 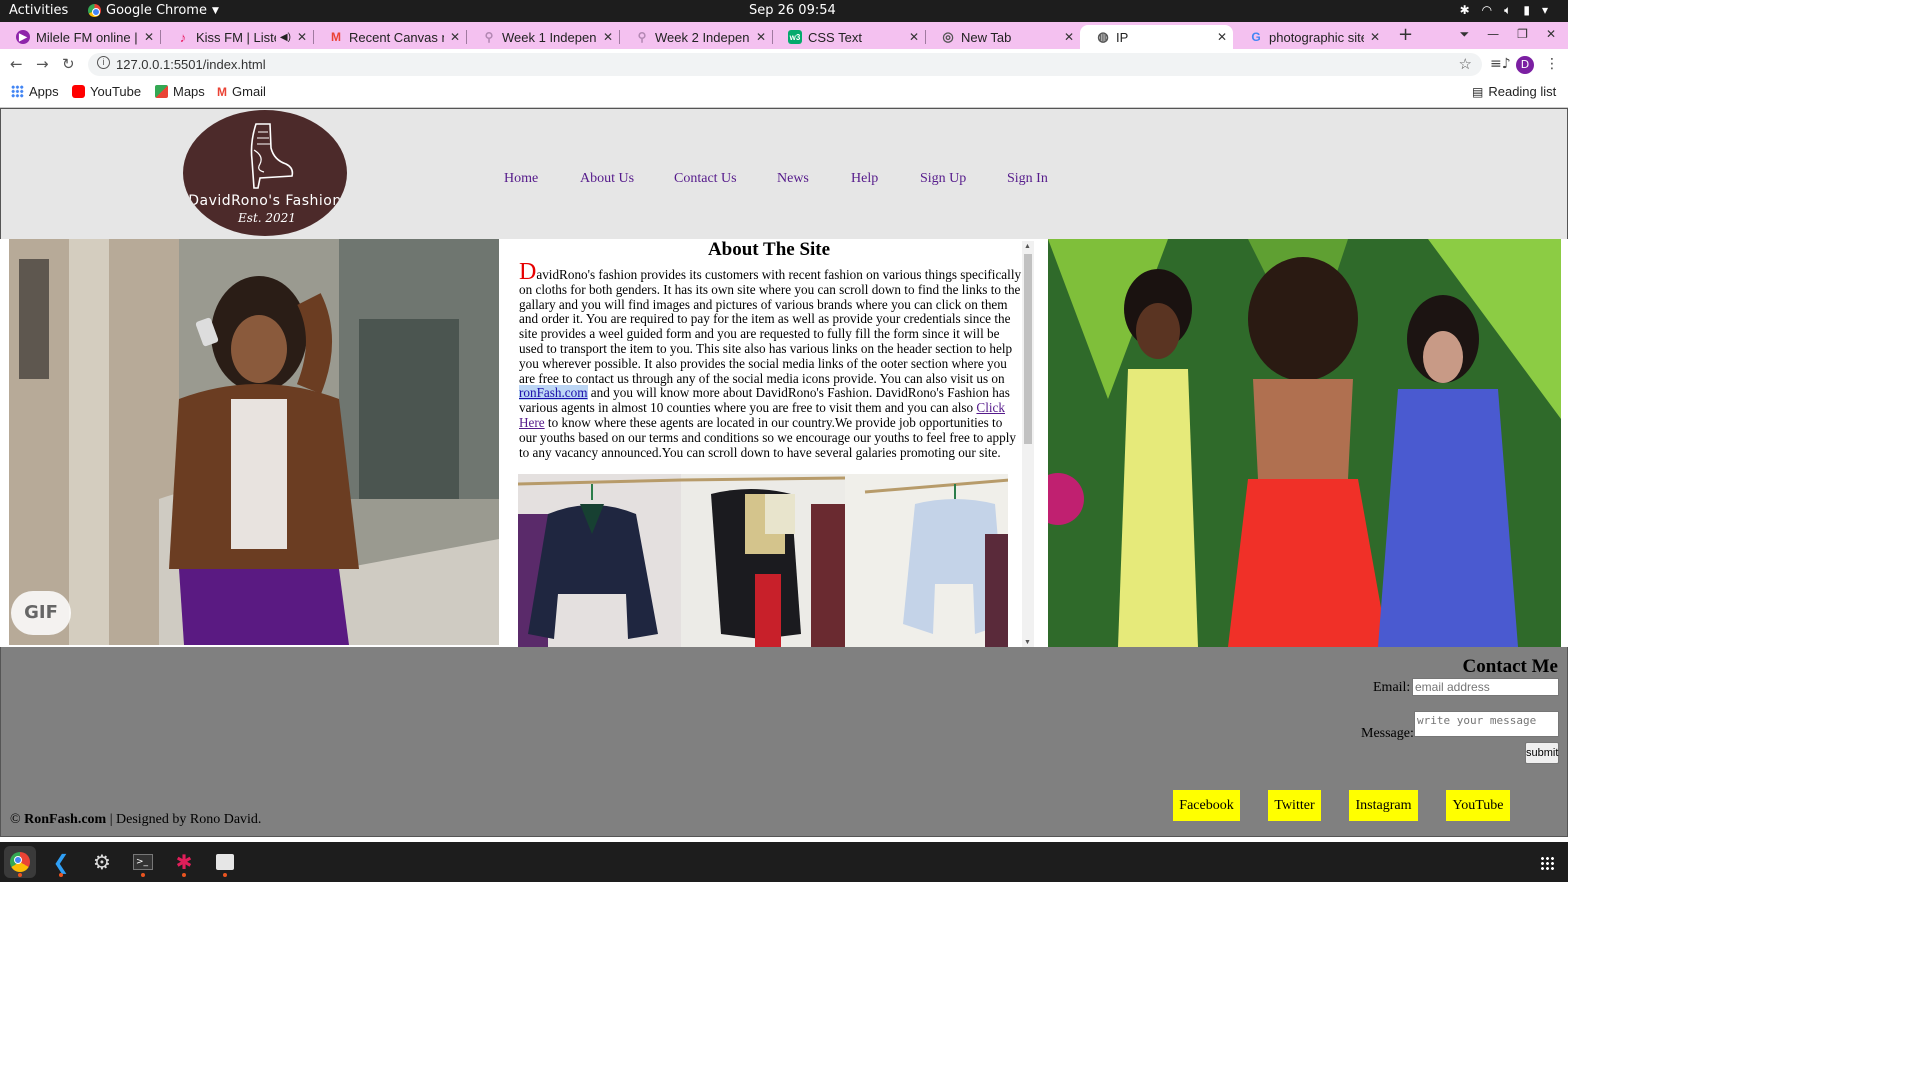 I want to click on scrollbar-thumb, so click(x=1028, y=349).